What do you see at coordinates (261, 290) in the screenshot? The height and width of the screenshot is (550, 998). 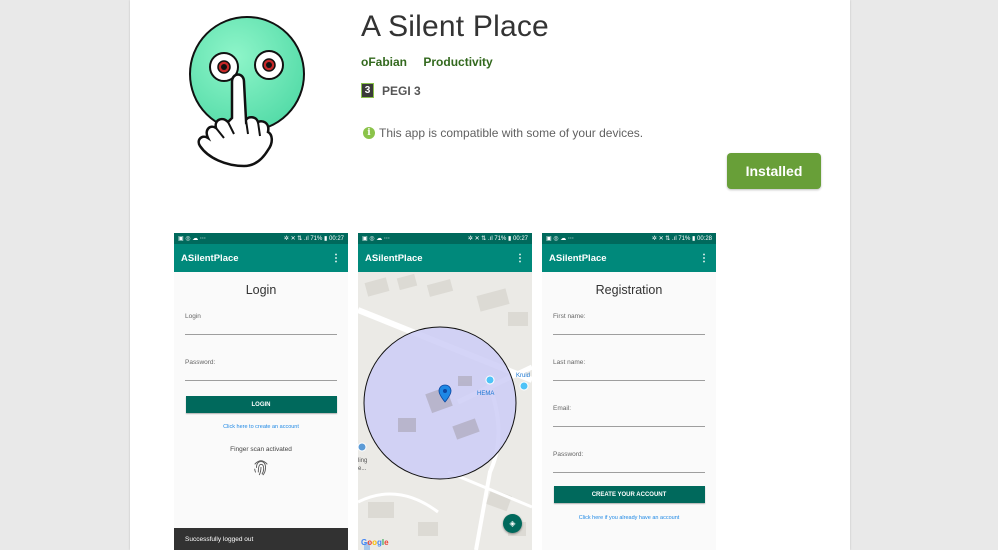 I see `screen-title: Login` at bounding box center [261, 290].